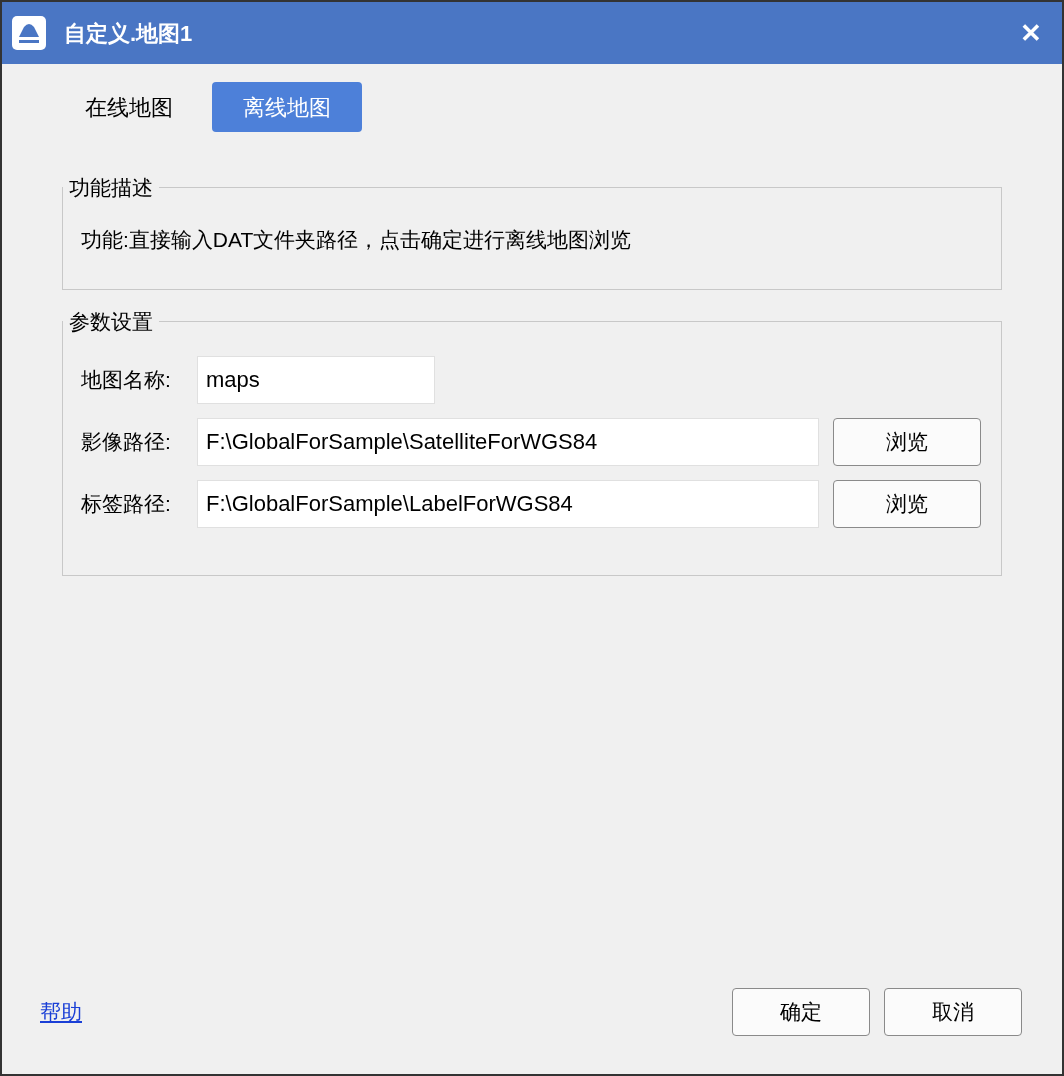  What do you see at coordinates (953, 1012) in the screenshot?
I see `dialog-button: 取消` at bounding box center [953, 1012].